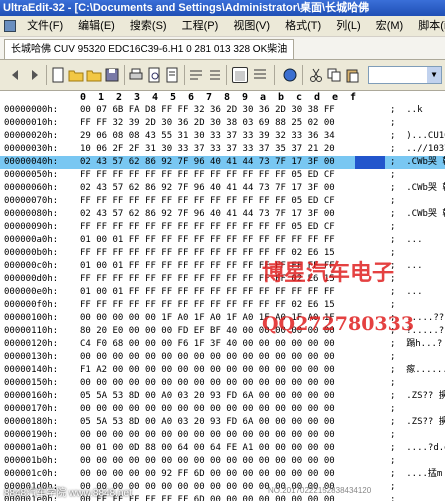 This screenshot has width=445, height=501. I want to click on open-folder-icon, so click(76, 75).